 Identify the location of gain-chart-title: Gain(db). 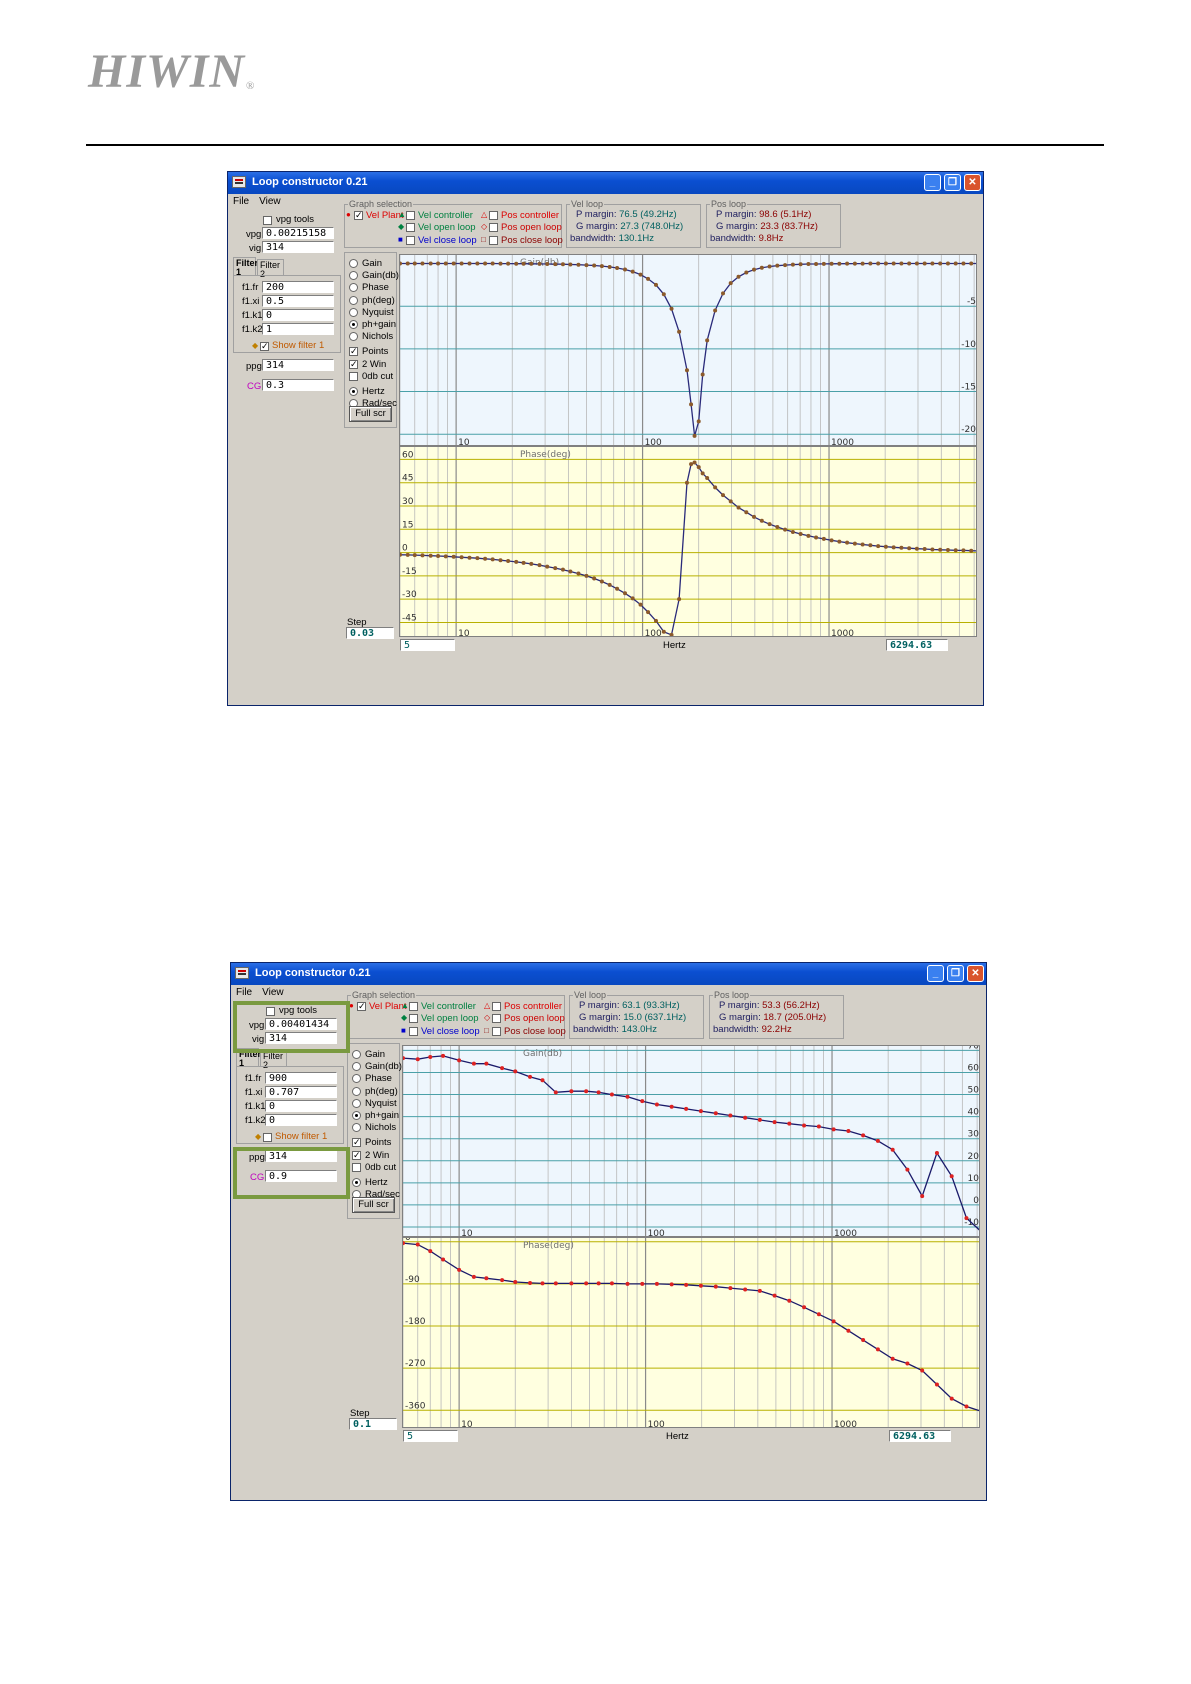
(542, 1054).